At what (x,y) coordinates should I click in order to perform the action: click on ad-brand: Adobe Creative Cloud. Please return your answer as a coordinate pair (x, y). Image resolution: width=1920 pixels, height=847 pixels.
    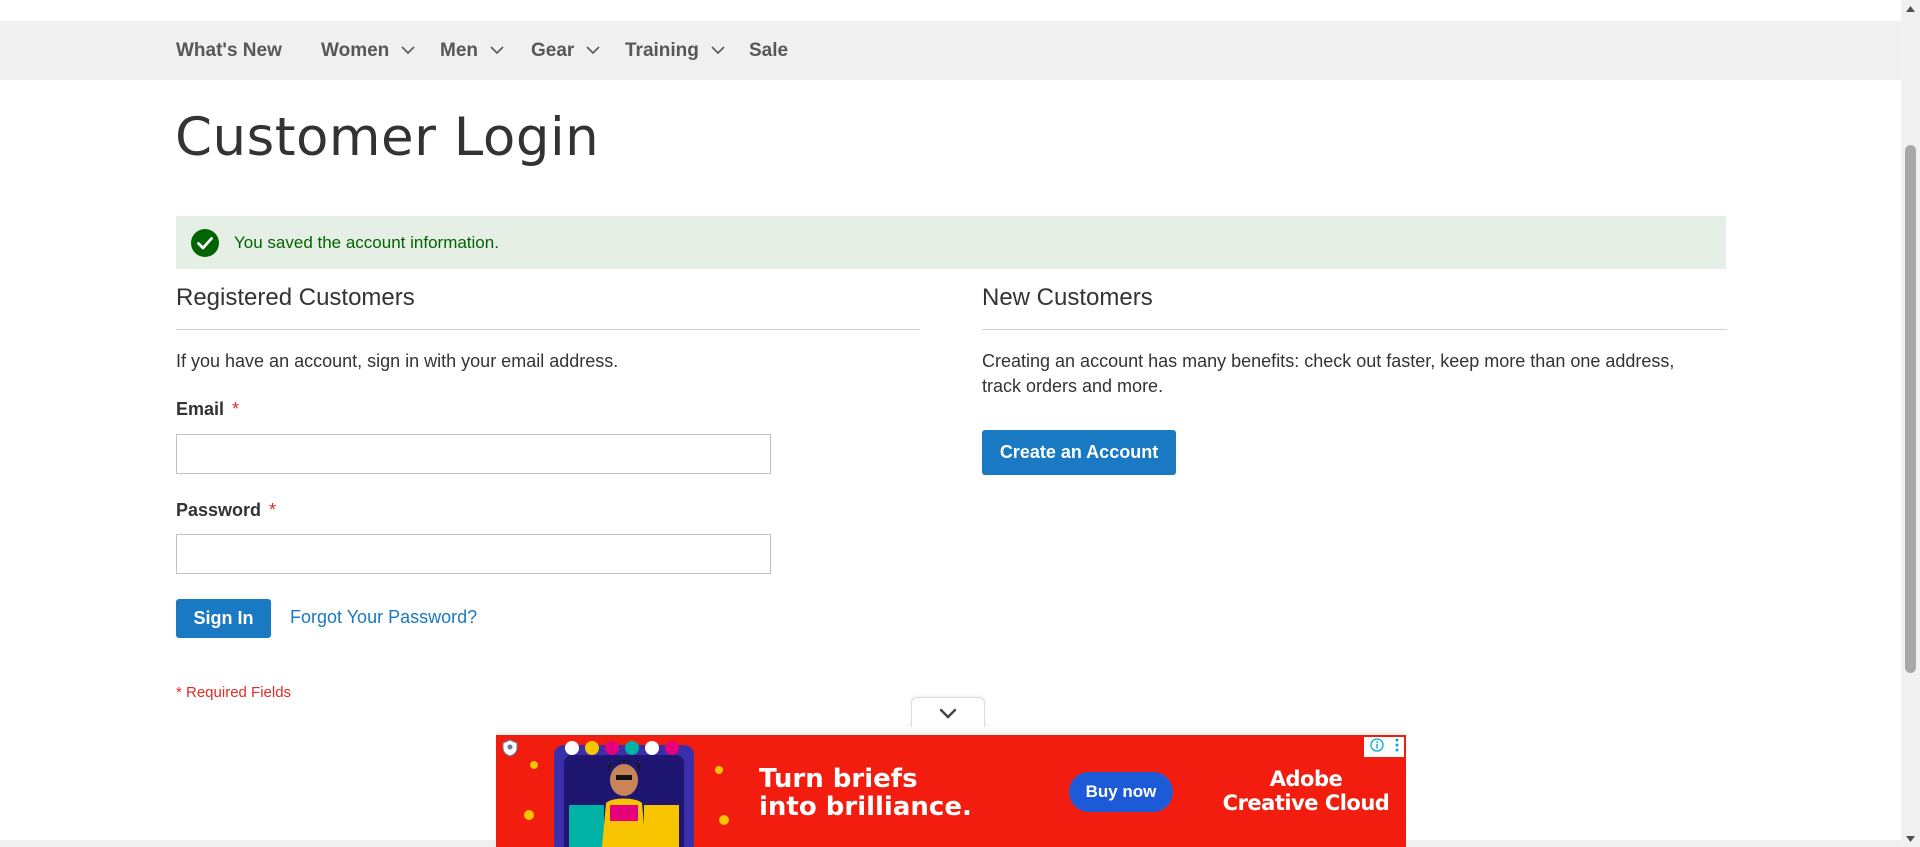
    Looking at the image, I should click on (1306, 791).